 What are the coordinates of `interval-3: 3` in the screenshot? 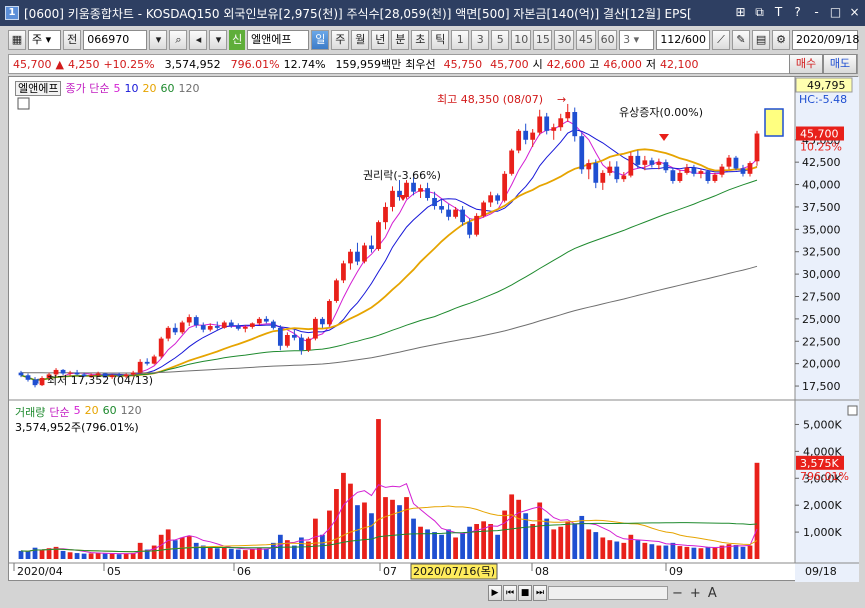 It's located at (480, 40).